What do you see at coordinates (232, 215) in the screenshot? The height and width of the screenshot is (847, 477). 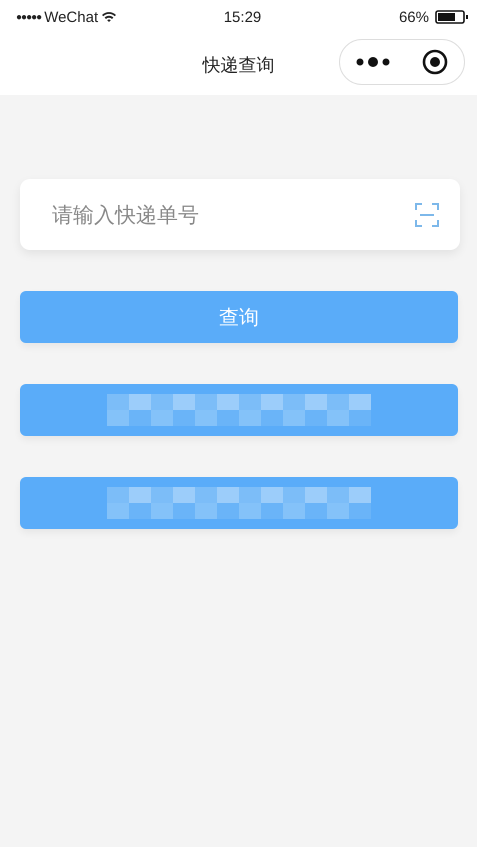 I see `tracking-number-input: 请输入快递单号` at bounding box center [232, 215].